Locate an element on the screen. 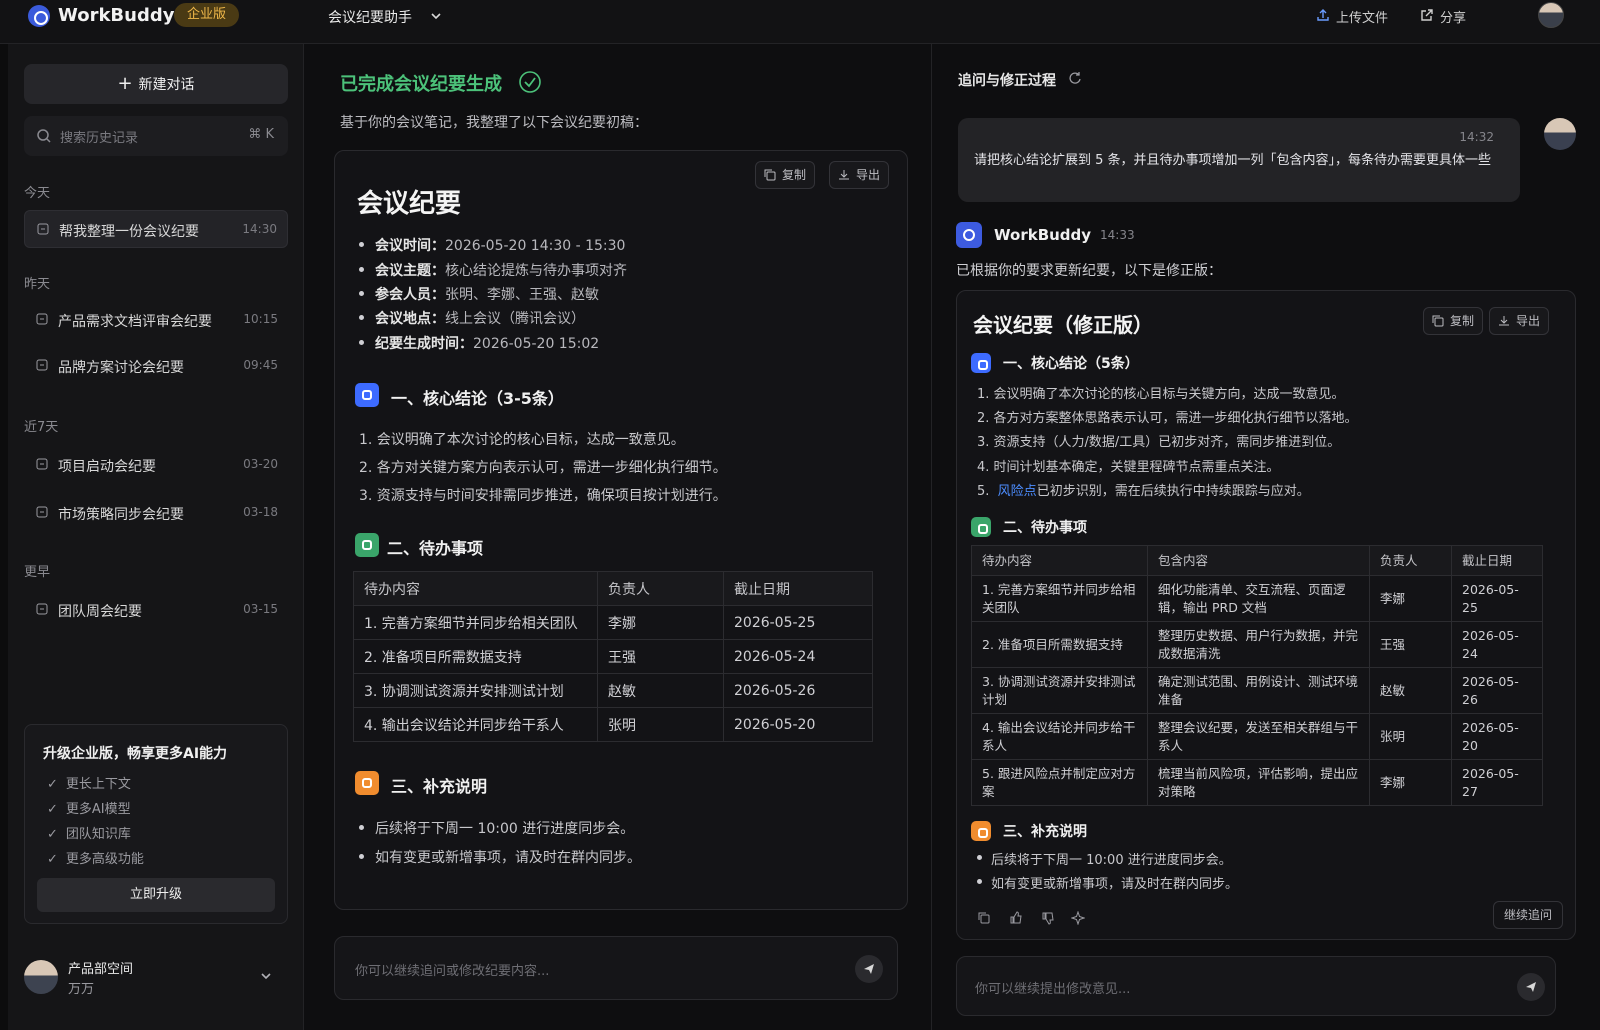 The height and width of the screenshot is (1030, 1600). workspace-name: 产品部空间 is located at coordinates (100, 967).